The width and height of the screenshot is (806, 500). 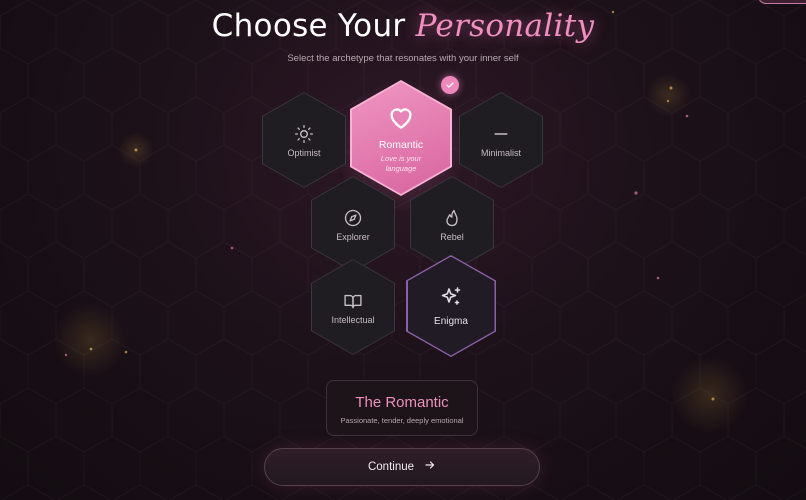 What do you see at coordinates (304, 136) in the screenshot?
I see `sun-icon` at bounding box center [304, 136].